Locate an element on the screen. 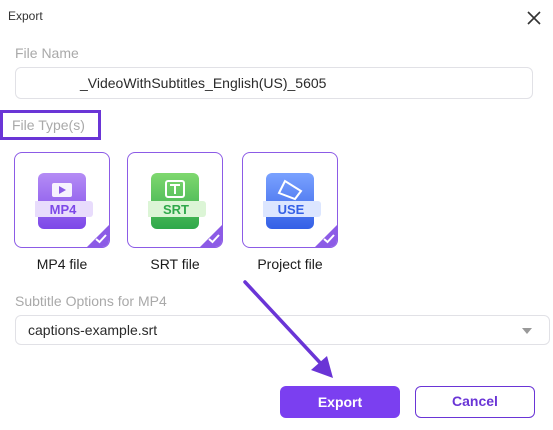 The width and height of the screenshot is (553, 430). use-badge-text: USE is located at coordinates (291, 209).